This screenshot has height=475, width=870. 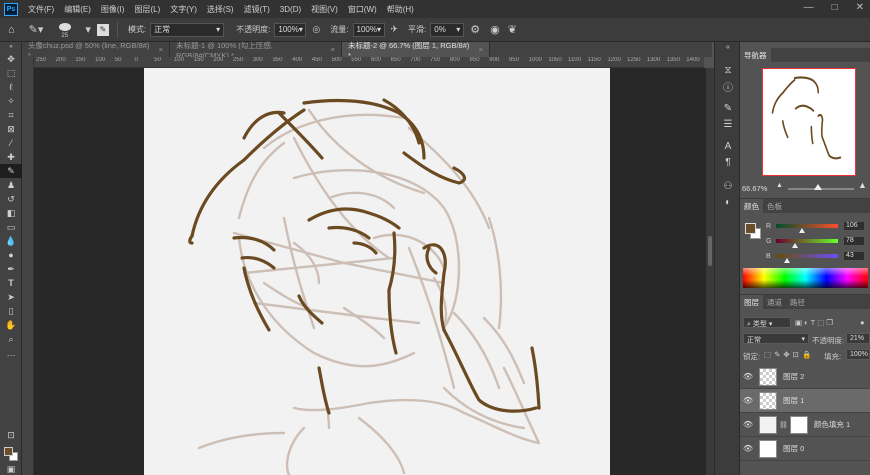 What do you see at coordinates (779, 185) in the screenshot?
I see `zoom-out-icon: ▲` at bounding box center [779, 185].